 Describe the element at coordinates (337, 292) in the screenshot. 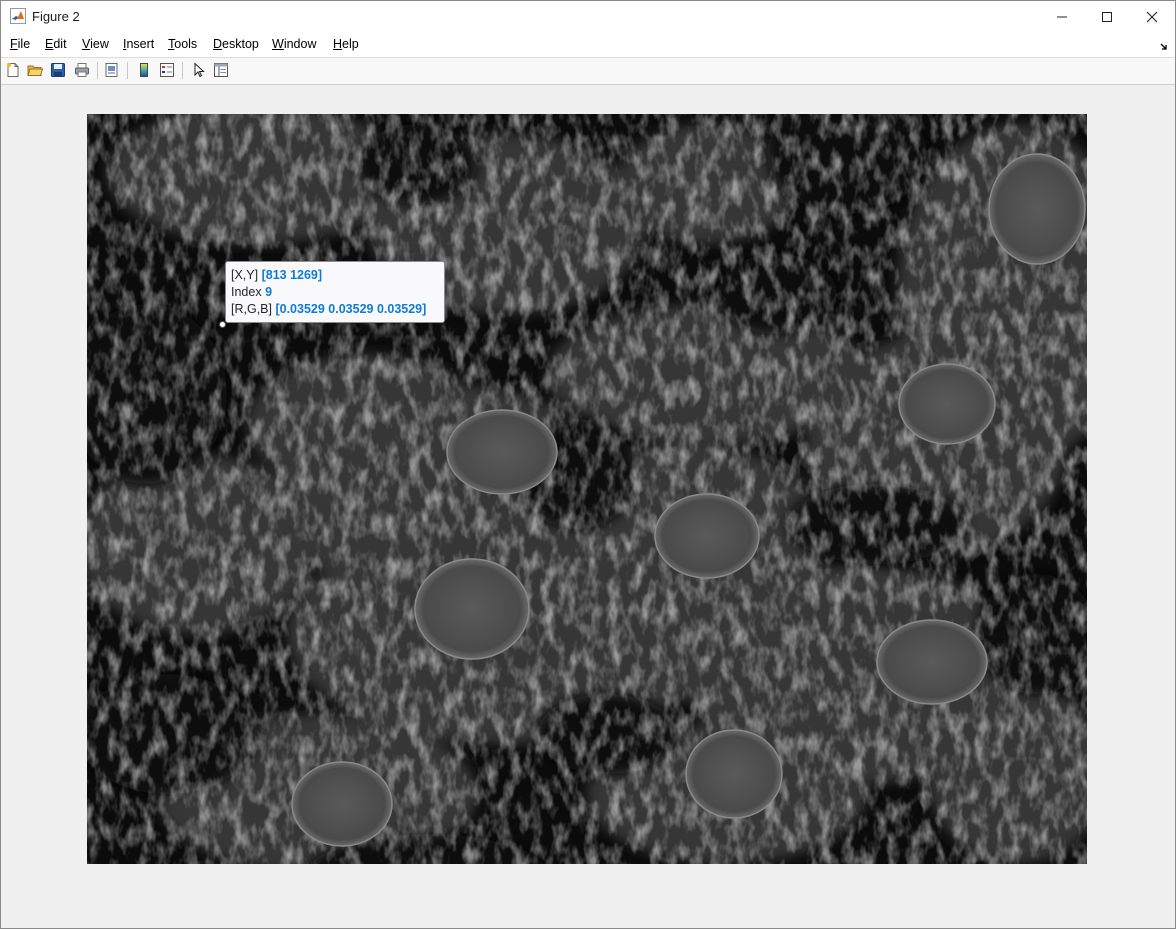

I see `datatip-index-row: Index 9` at that location.